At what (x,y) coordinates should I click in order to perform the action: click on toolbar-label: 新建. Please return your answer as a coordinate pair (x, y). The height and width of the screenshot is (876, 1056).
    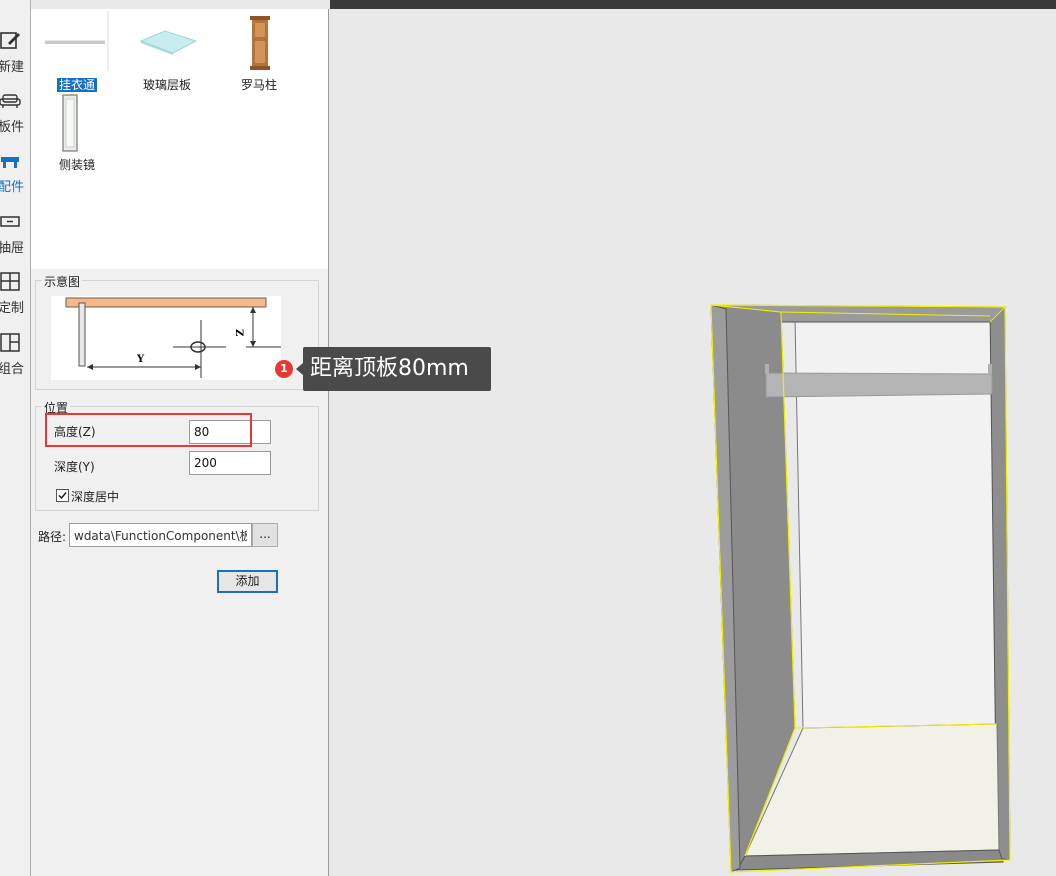
    Looking at the image, I should click on (12, 67).